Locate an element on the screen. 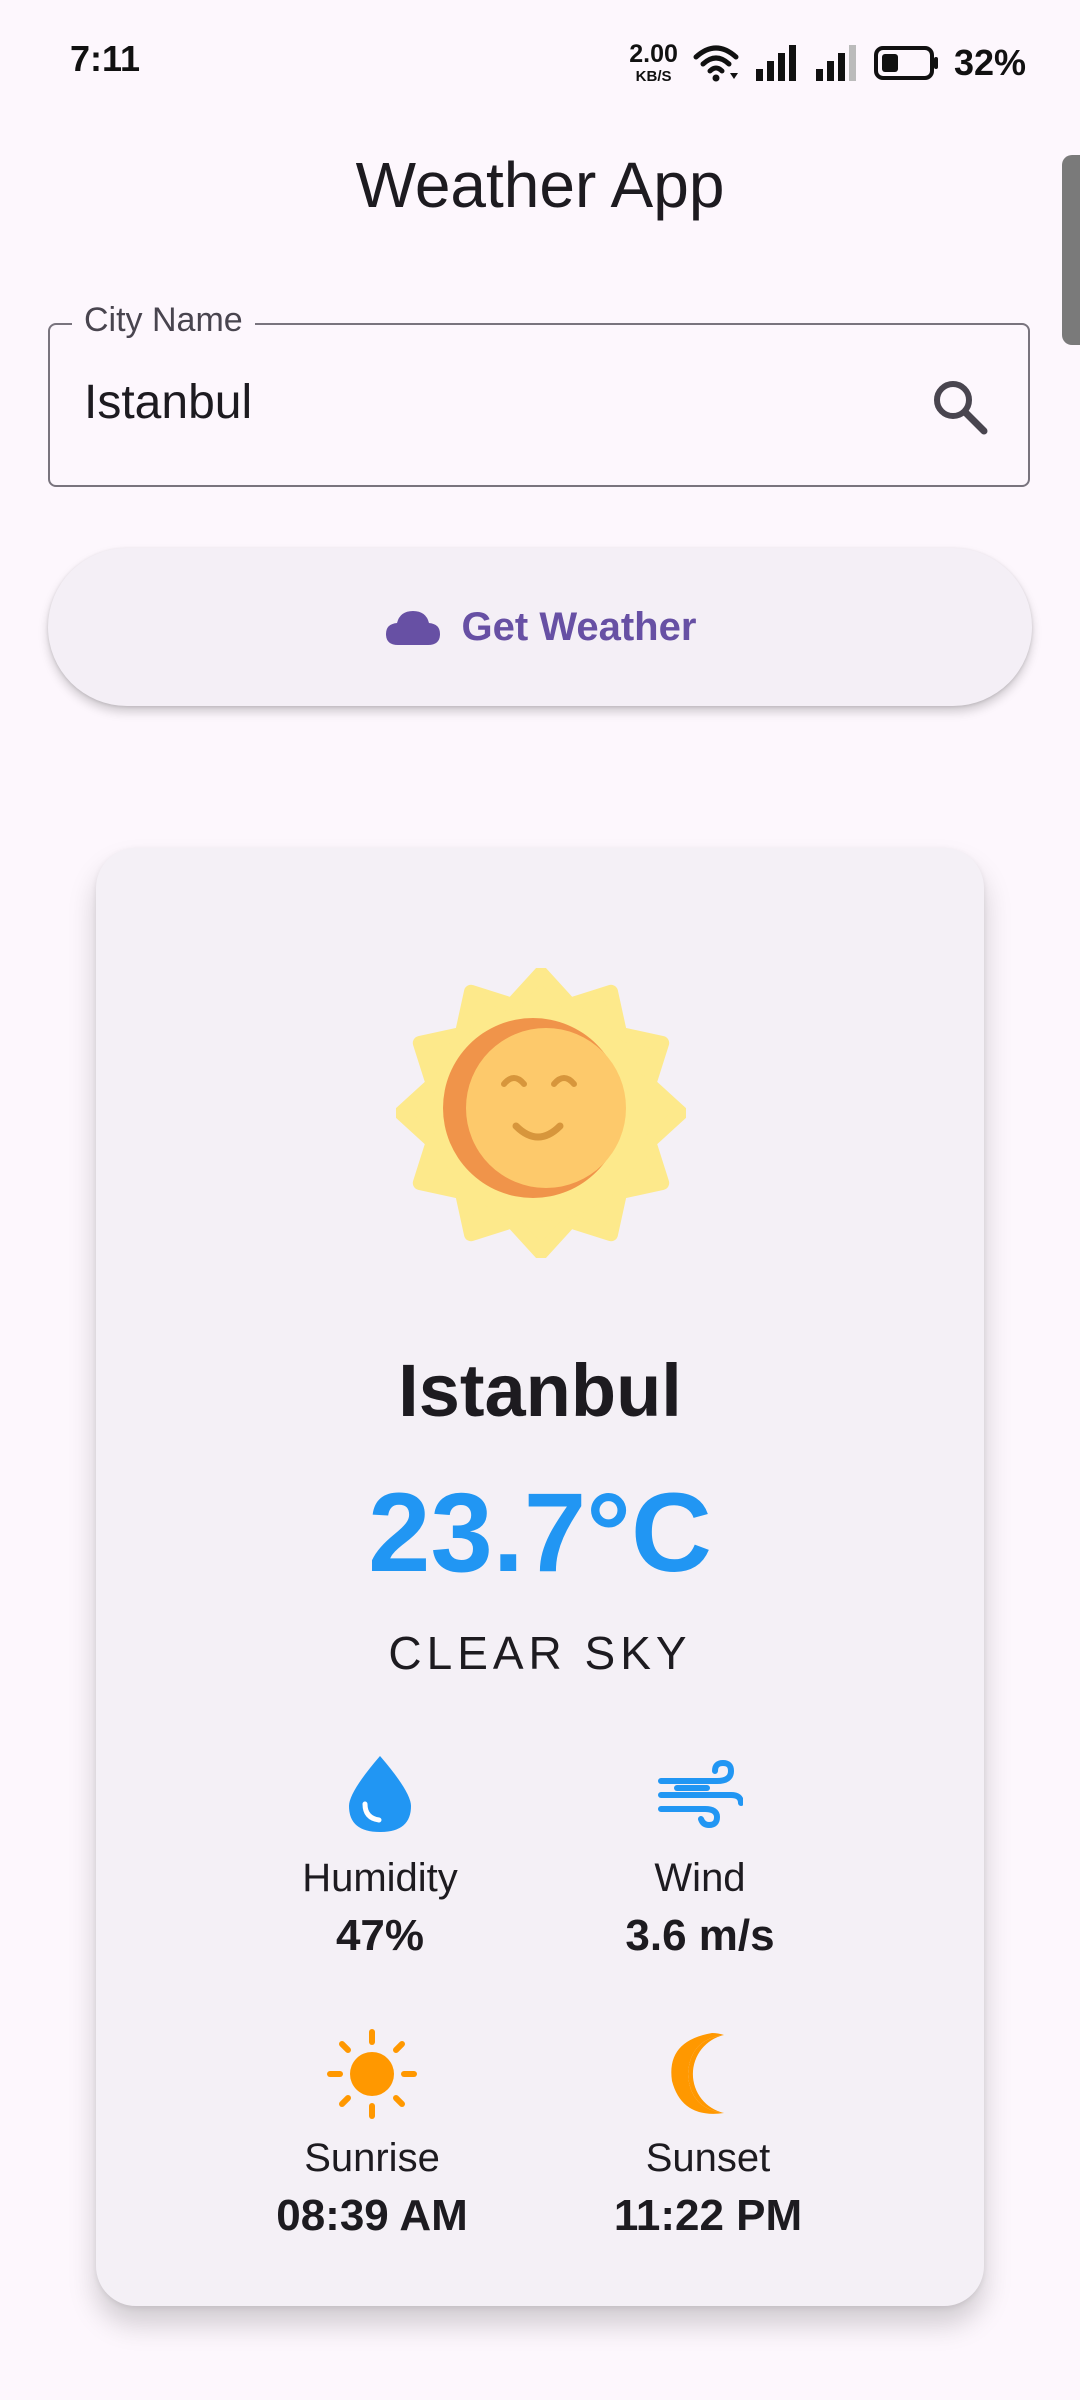 The image size is (1080, 2400). search-icon is located at coordinates (960, 407).